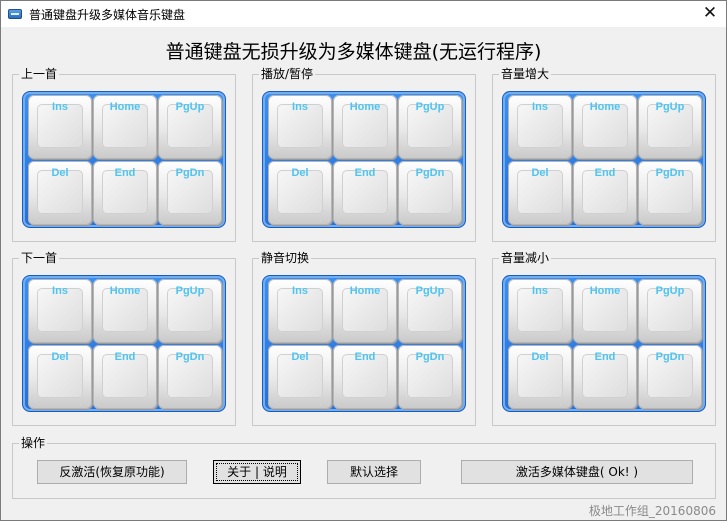 Image resolution: width=727 pixels, height=521 pixels. What do you see at coordinates (577, 472) in the screenshot?
I see `activate-button: 激活多媒体键盘( Ok! )` at bounding box center [577, 472].